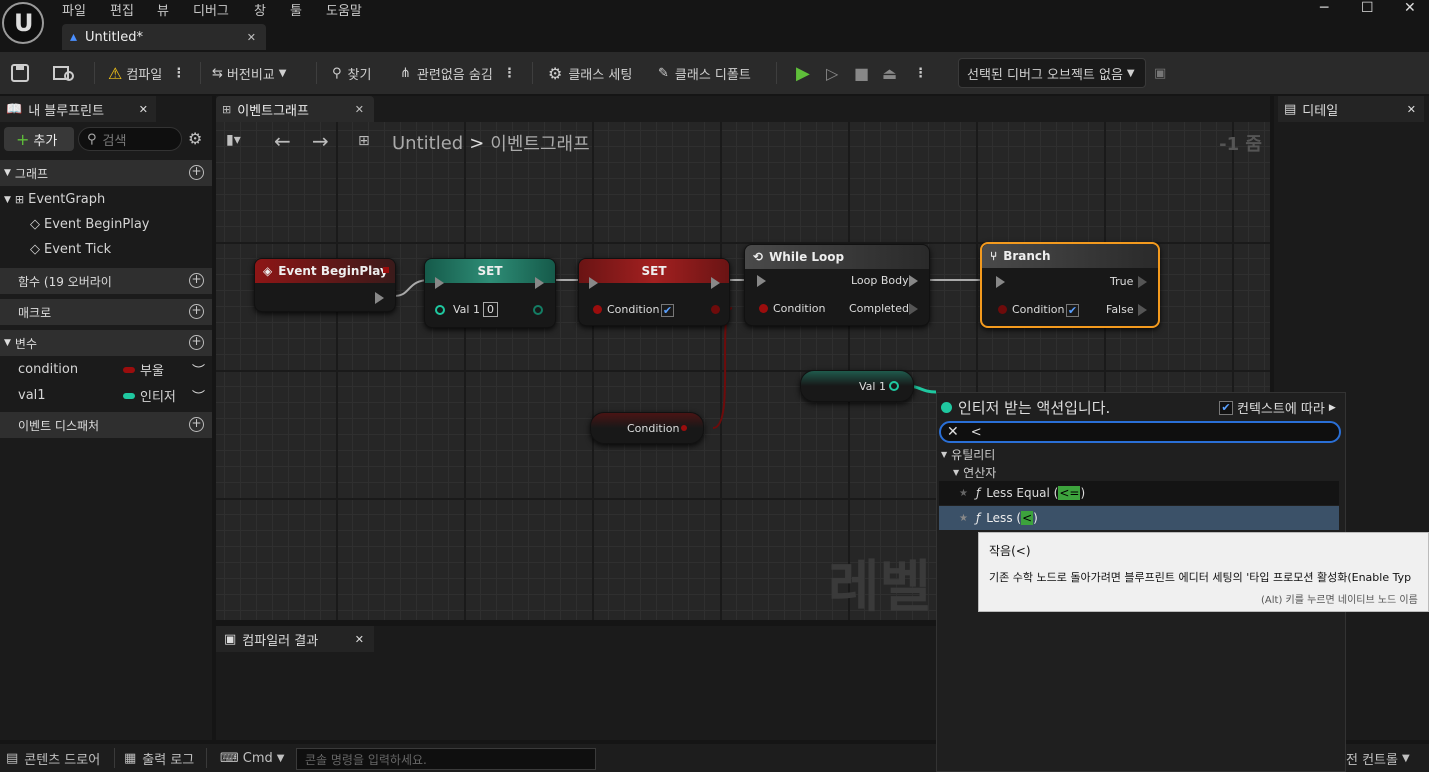  Describe the element at coordinates (64, 73) in the screenshot. I see `browse-icon` at that location.